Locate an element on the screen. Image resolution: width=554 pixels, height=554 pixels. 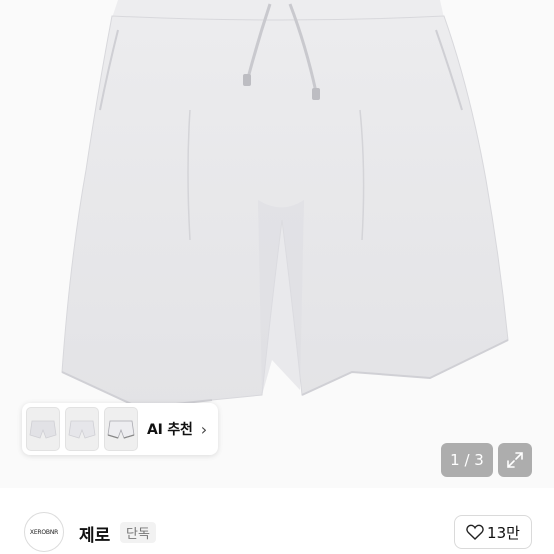
store-info: XEROBNR 제로 단독 13만 is located at coordinates (277, 527).